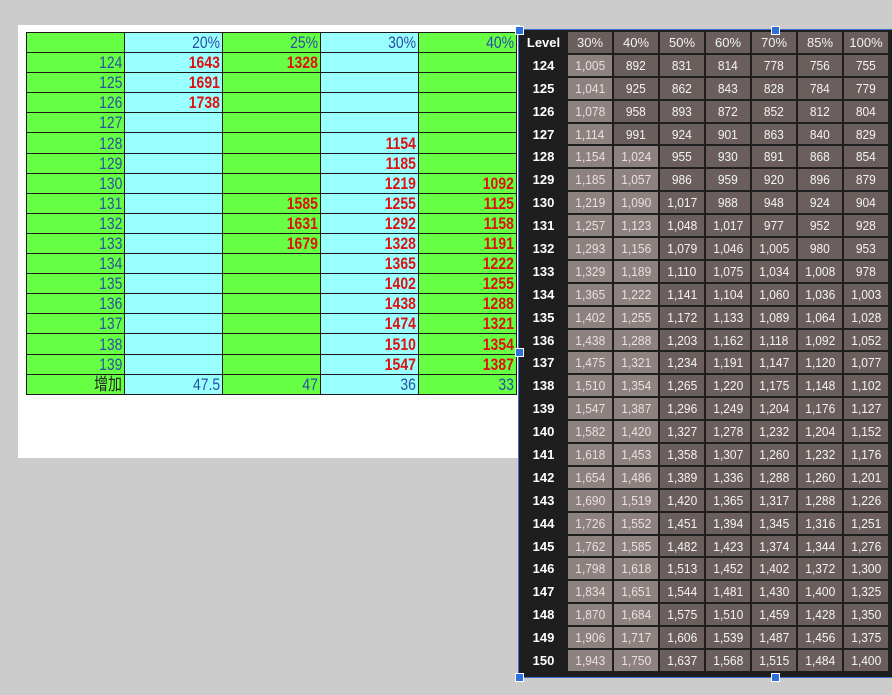  I want to click on sheet-header-cell, so click(75, 42).